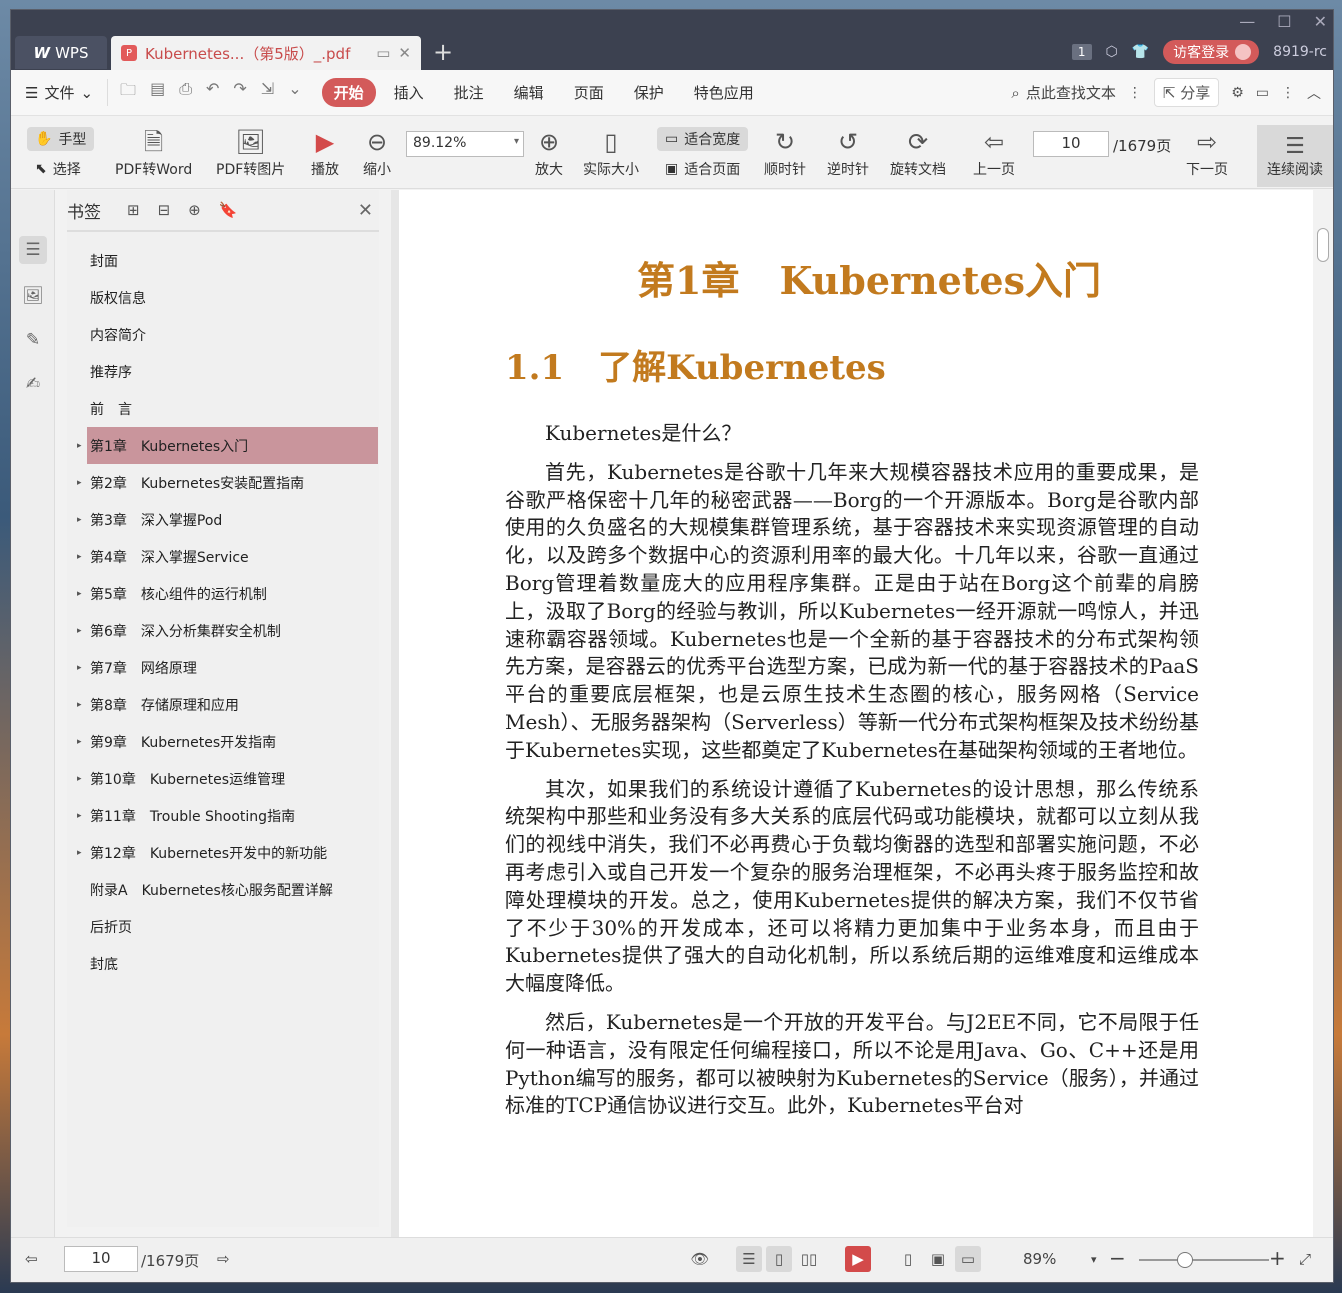 This screenshot has width=1342, height=1293. I want to click on zoom-minus-icon: −, so click(1117, 1258).